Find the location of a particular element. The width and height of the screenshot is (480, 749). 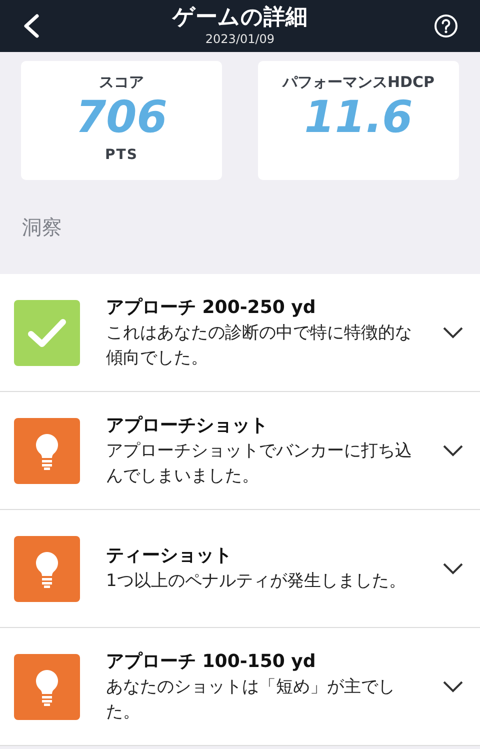

insight-title: アプローチ 100-150 yd is located at coordinates (211, 662).